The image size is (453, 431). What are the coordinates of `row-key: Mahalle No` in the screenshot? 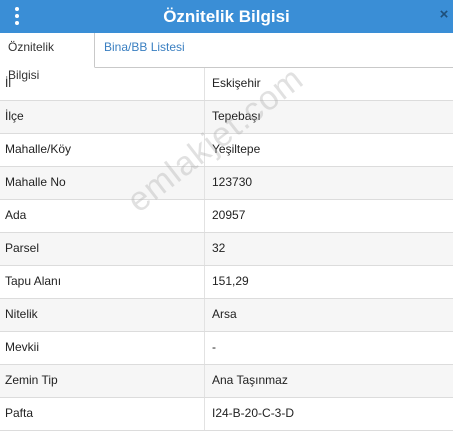 It's located at (35, 182).